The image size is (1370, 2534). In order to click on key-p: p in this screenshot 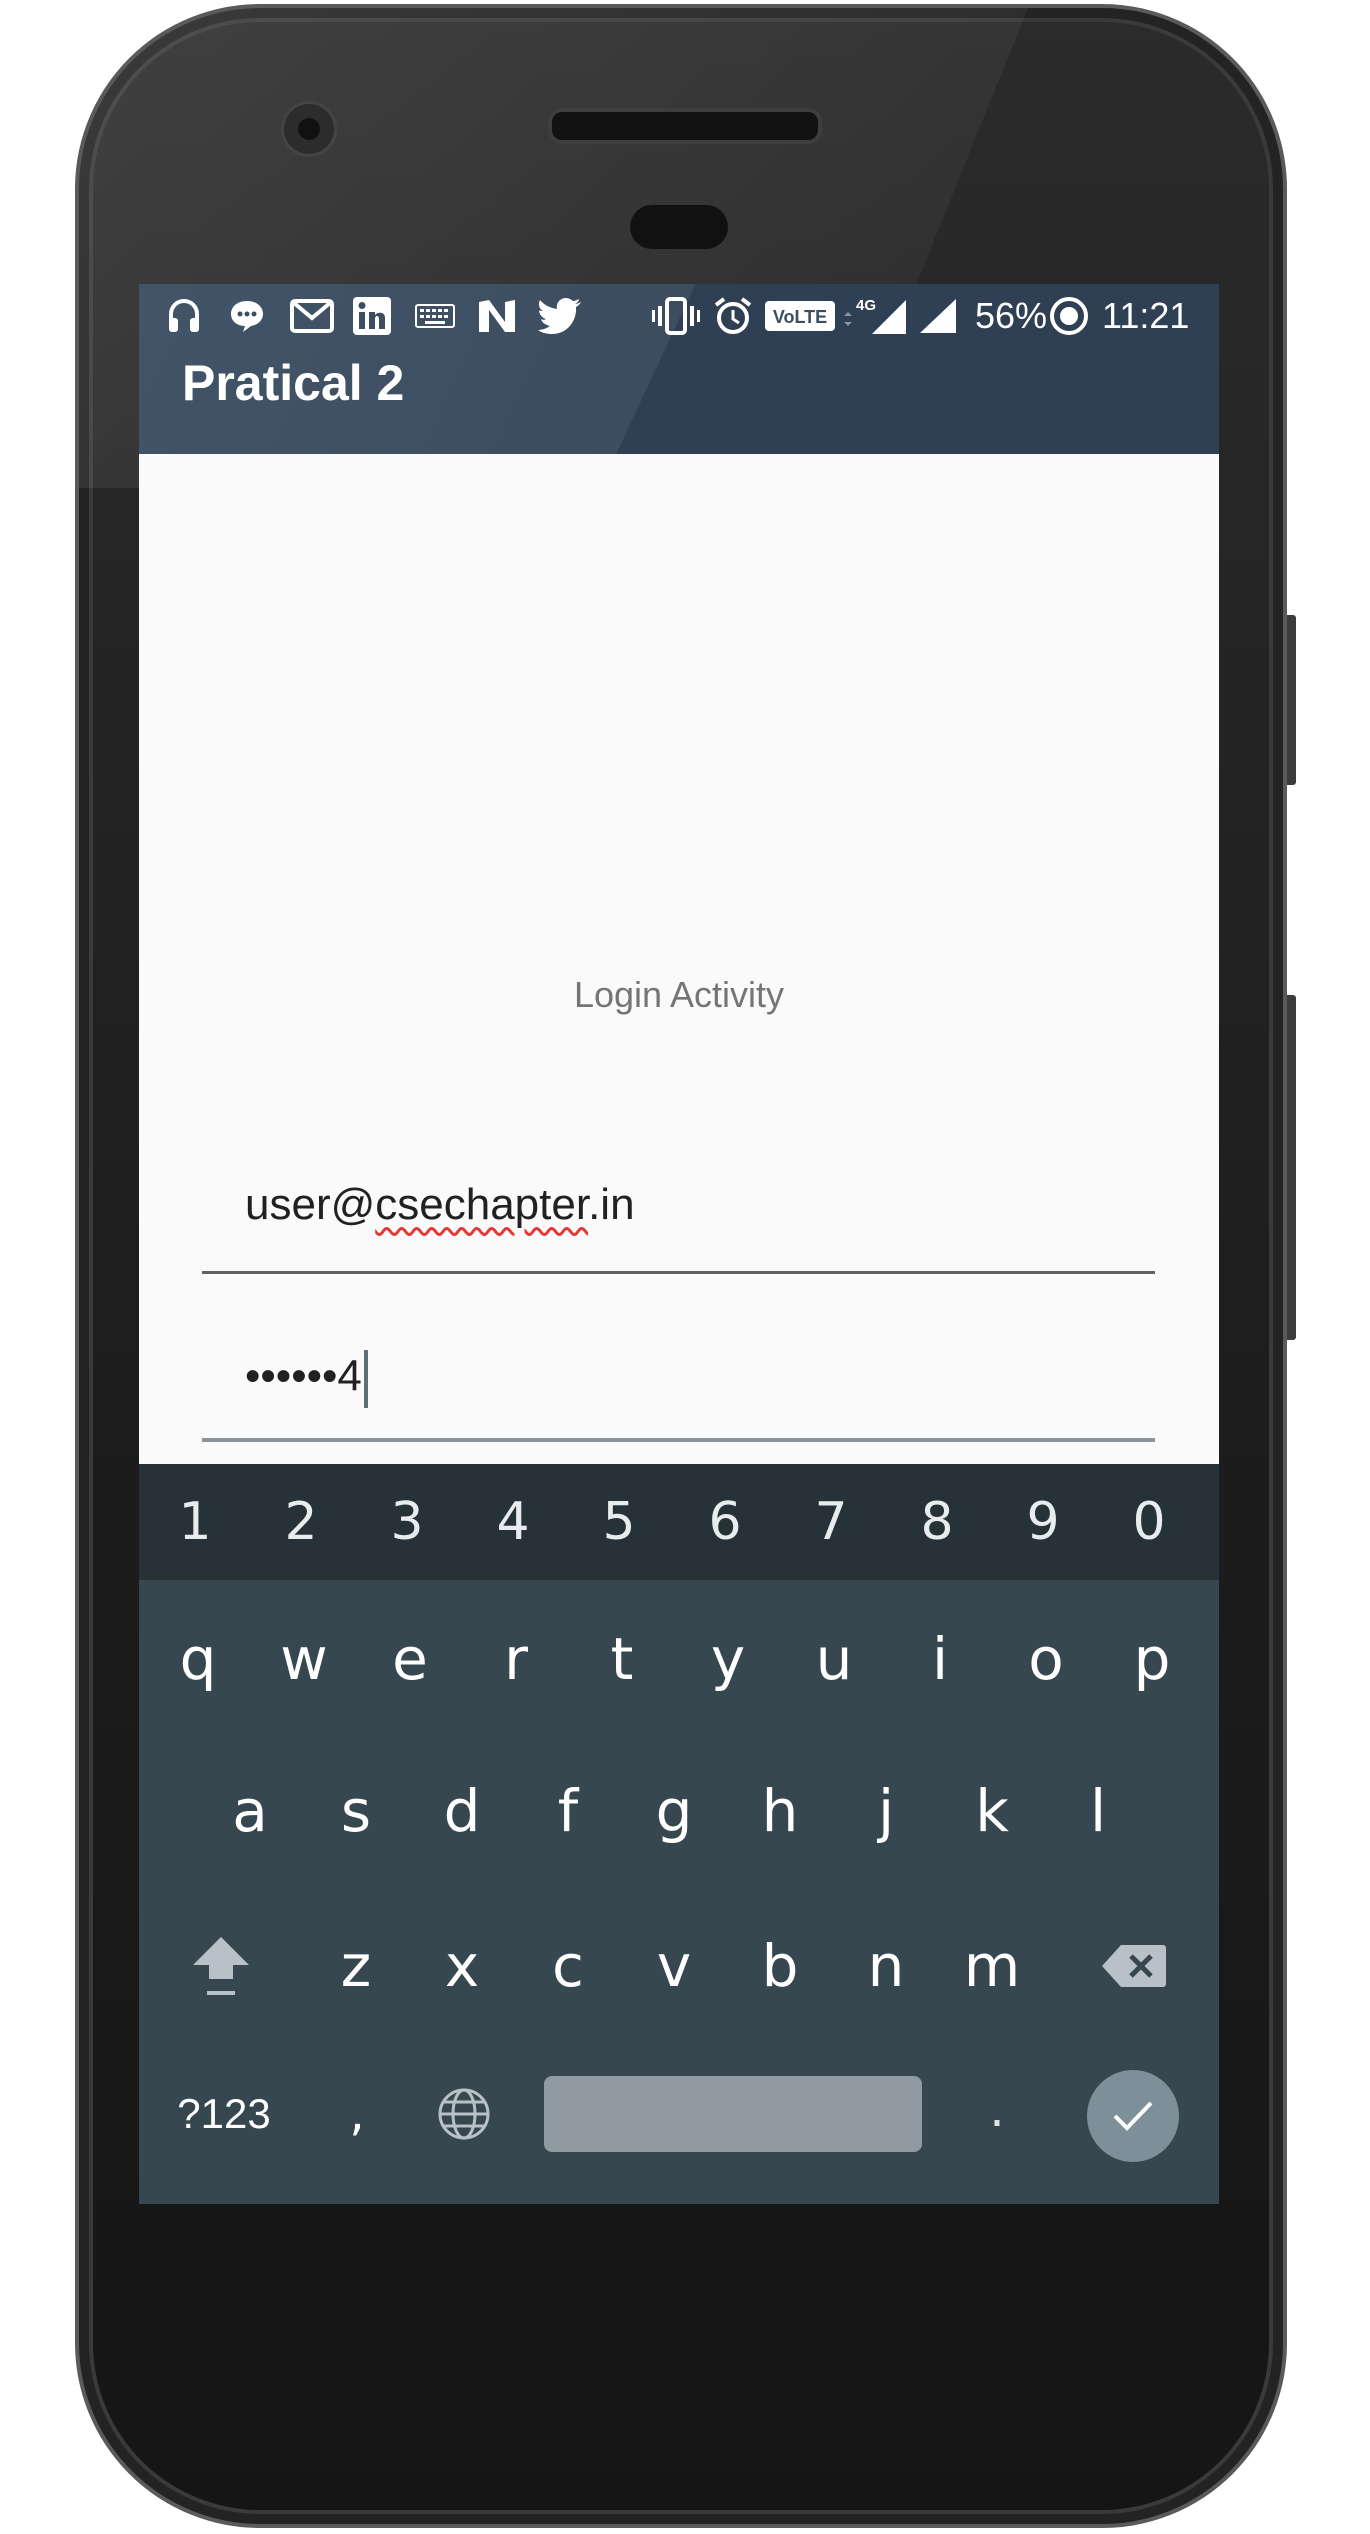, I will do `click(1152, 1659)`.